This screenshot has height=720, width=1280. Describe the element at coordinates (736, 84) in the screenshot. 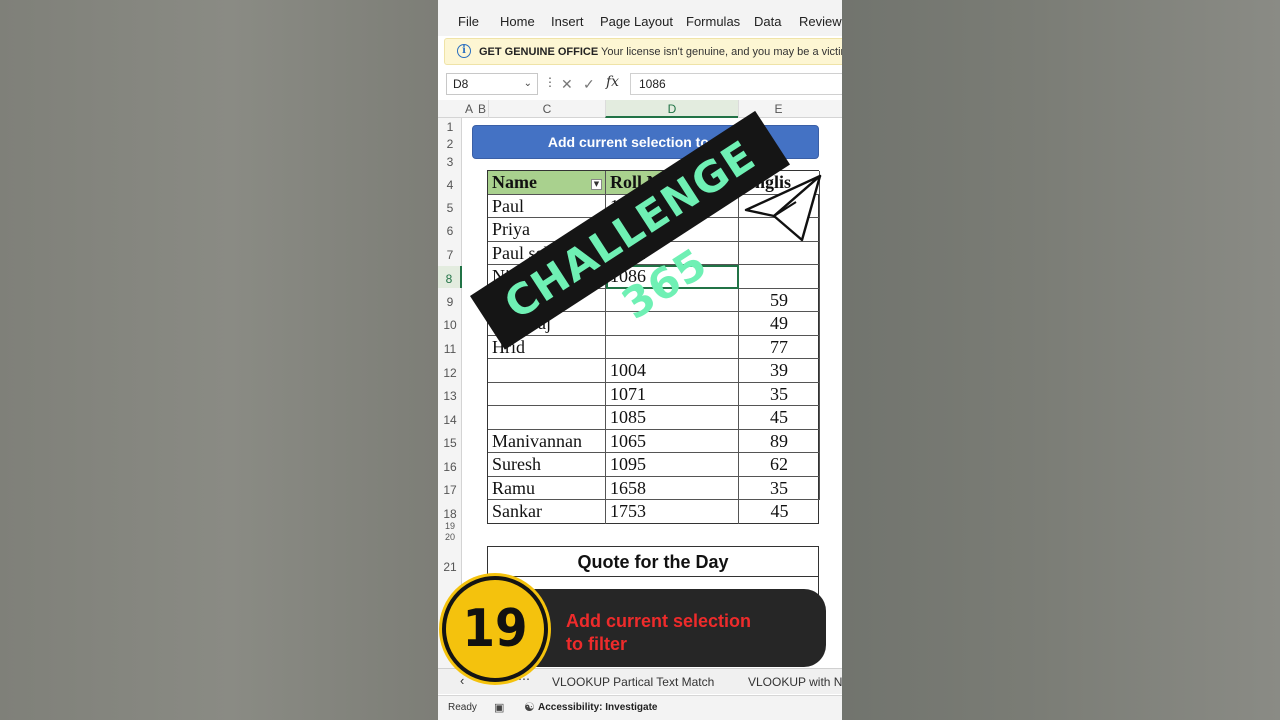

I see `formula-input: 1086` at that location.